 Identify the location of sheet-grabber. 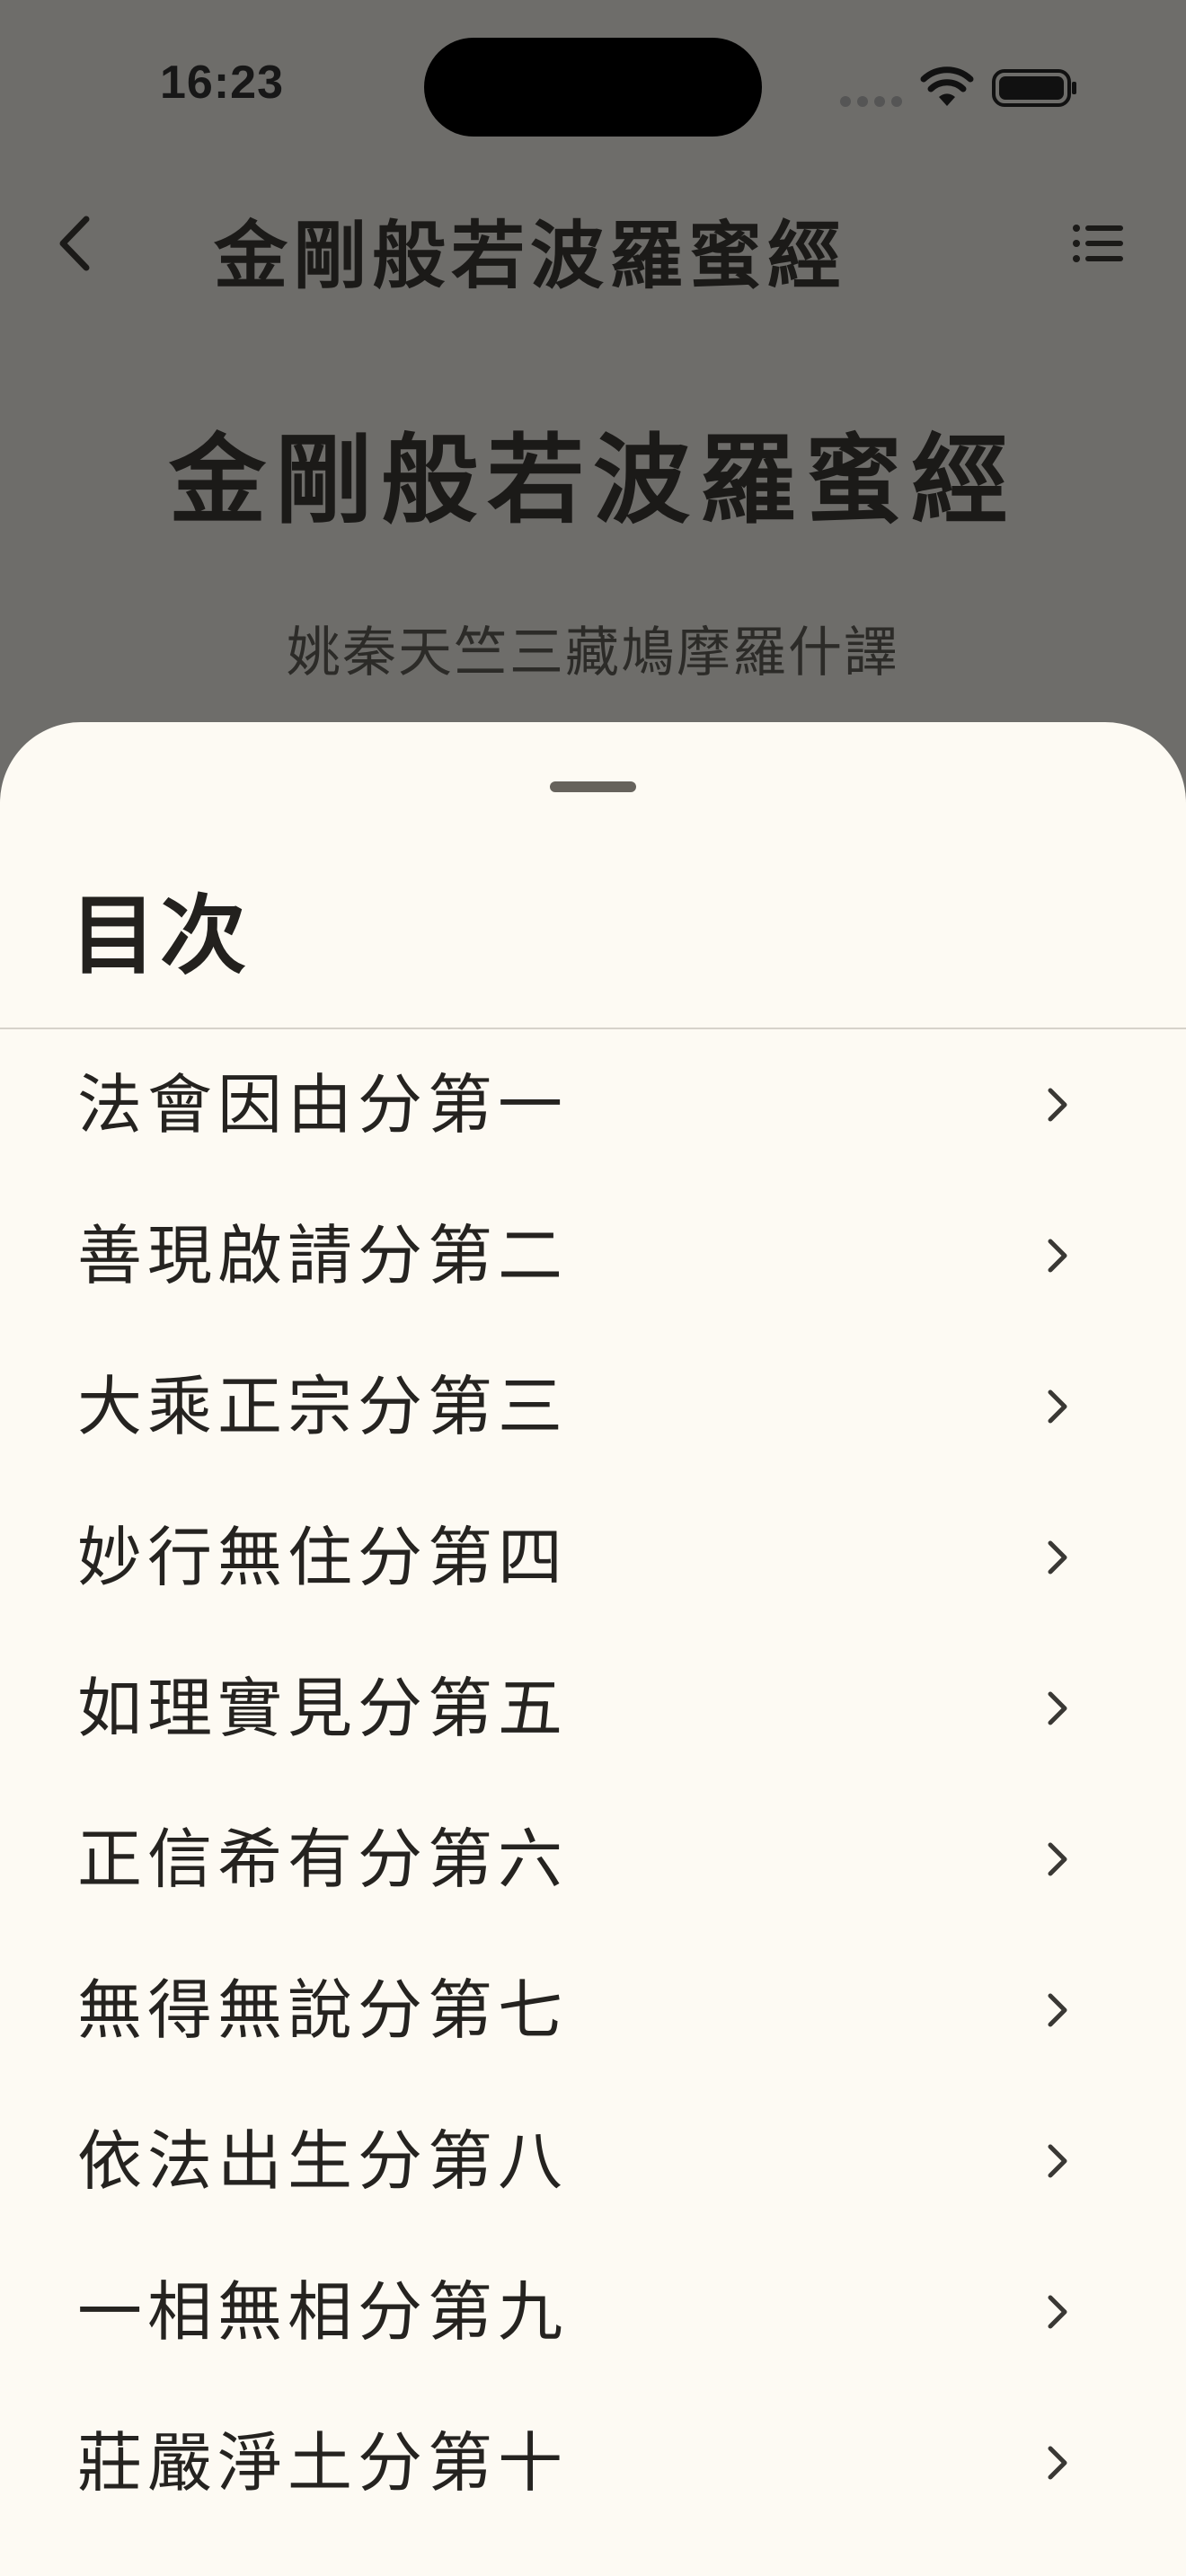
(593, 786).